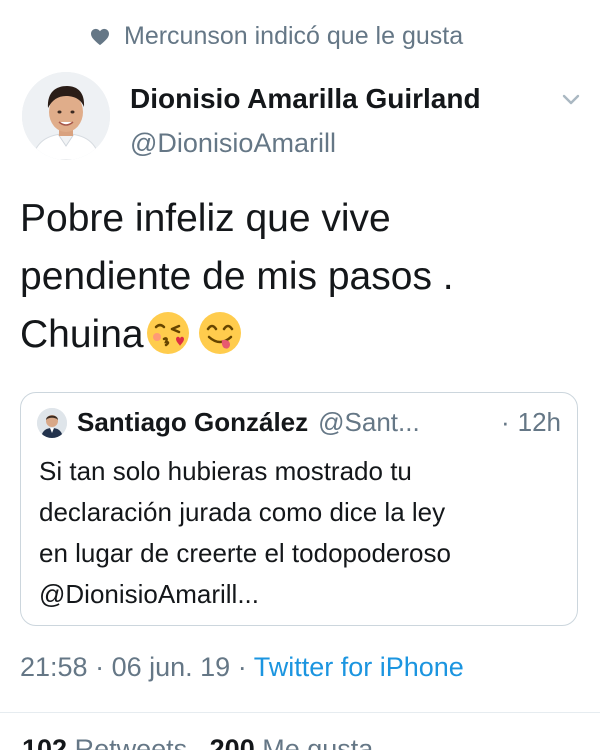 This screenshot has height=750, width=600. I want to click on quoted-tweet-header: Santiago González @Sant... · 12h, so click(299, 422).